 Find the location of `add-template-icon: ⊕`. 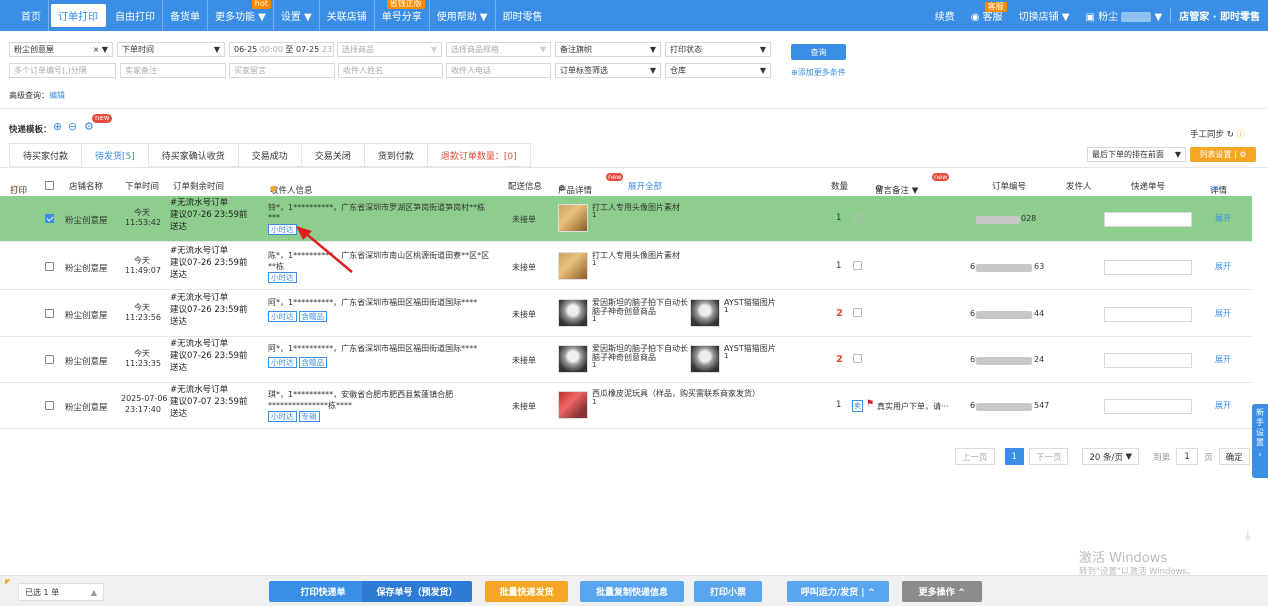

add-template-icon: ⊕ is located at coordinates (57, 126).